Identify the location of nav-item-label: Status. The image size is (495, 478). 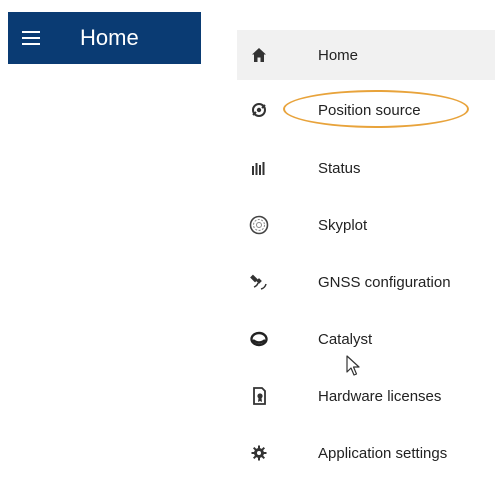
(339, 168).